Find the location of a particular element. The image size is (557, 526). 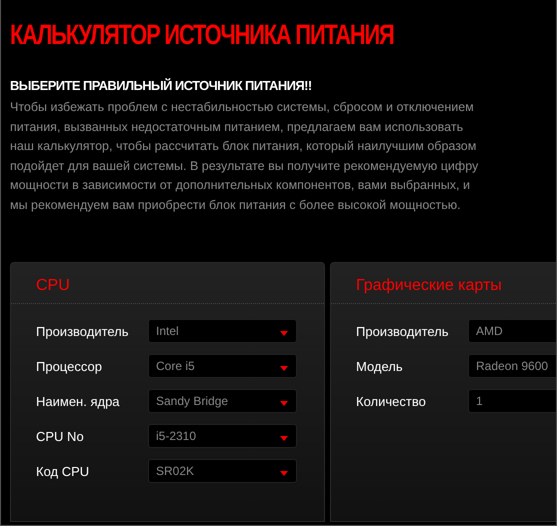

panel-title: CPU is located at coordinates (167, 283).